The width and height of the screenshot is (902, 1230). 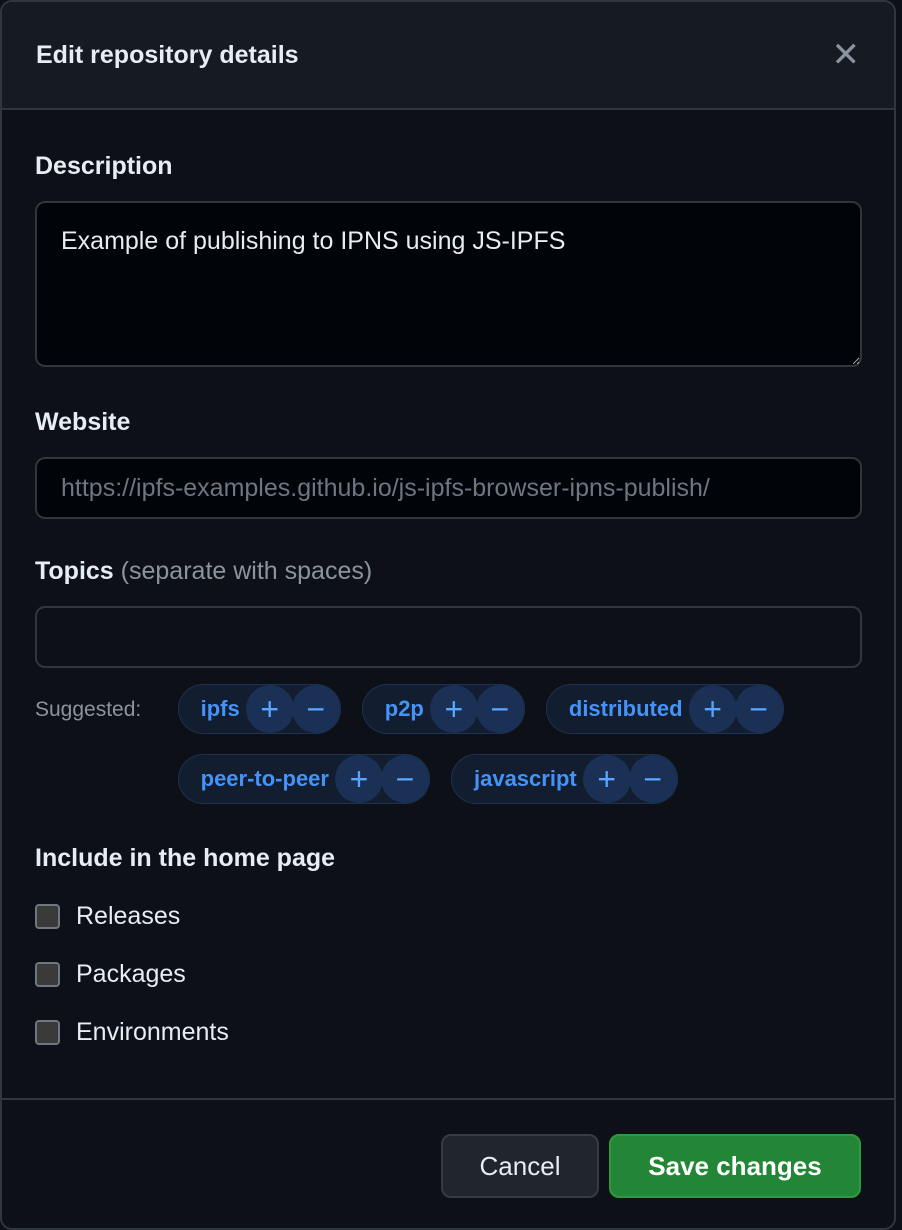 What do you see at coordinates (448, 1032) in the screenshot?
I see `checkbox-environments: Environments` at bounding box center [448, 1032].